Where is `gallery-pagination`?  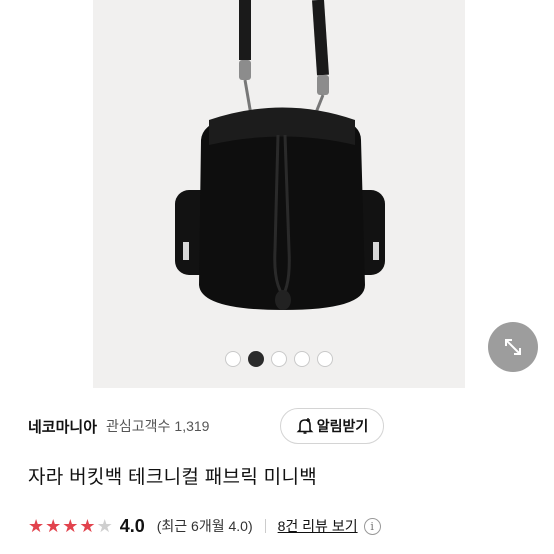
gallery-pagination is located at coordinates (279, 359).